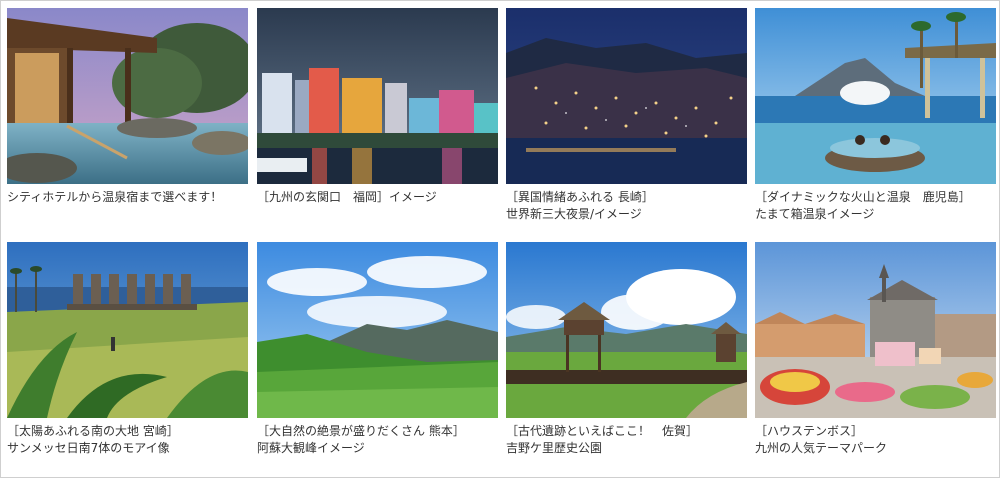 This screenshot has width=1000, height=478. I want to click on card-caption-line1: ［ハウステンボス］, so click(809, 431).